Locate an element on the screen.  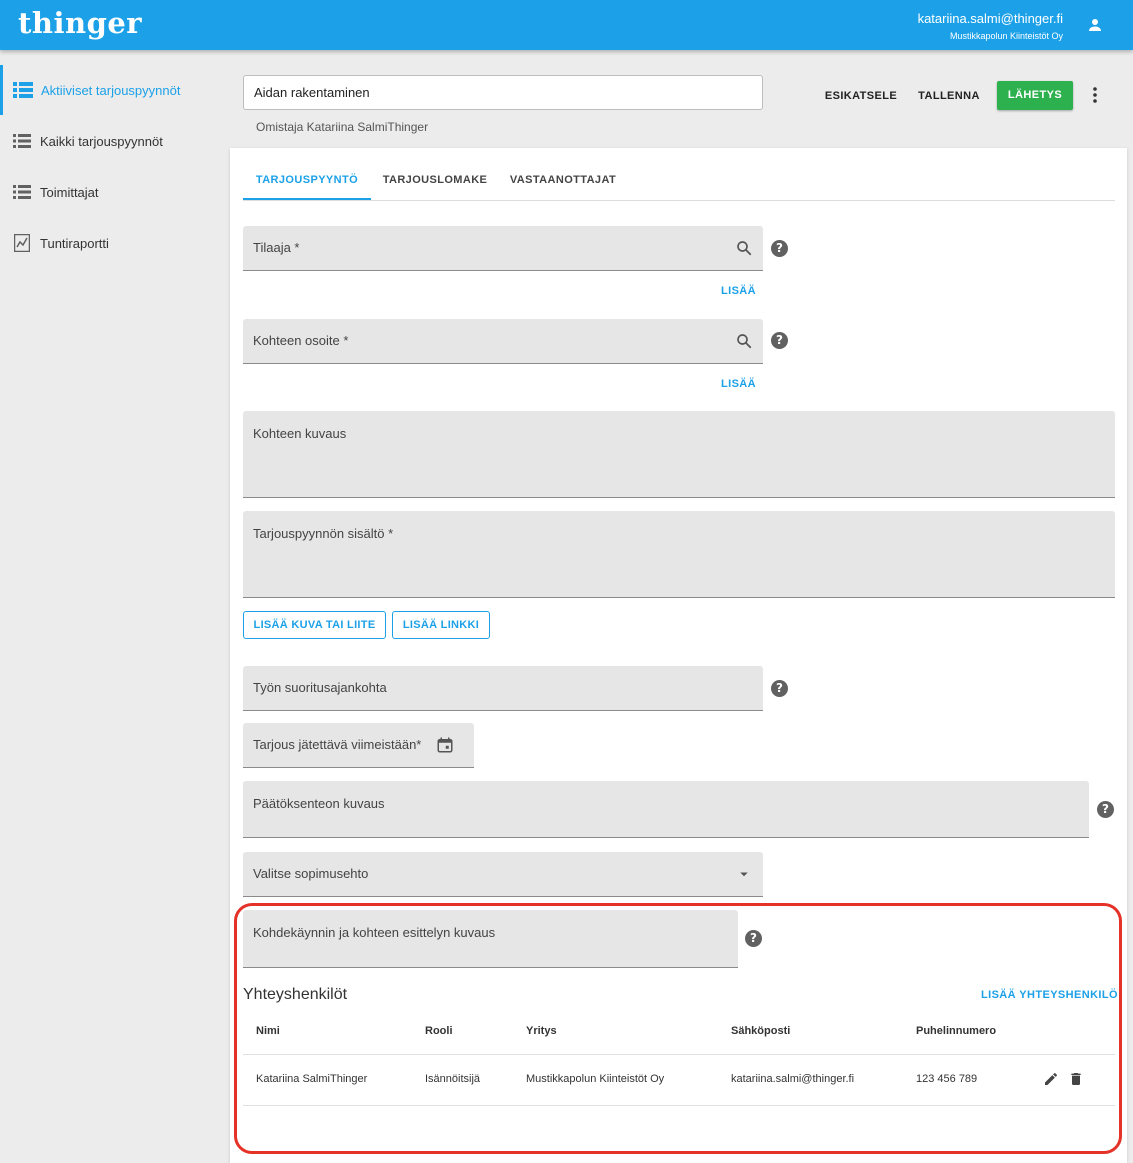
send-button: LÄHETYS is located at coordinates (1035, 95).